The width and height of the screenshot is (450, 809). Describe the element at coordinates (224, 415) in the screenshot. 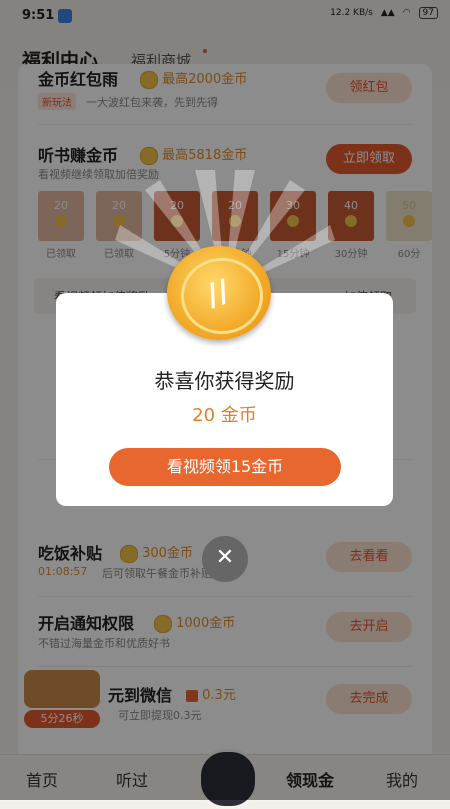

I see `dialog-amount: 20 金币` at that location.